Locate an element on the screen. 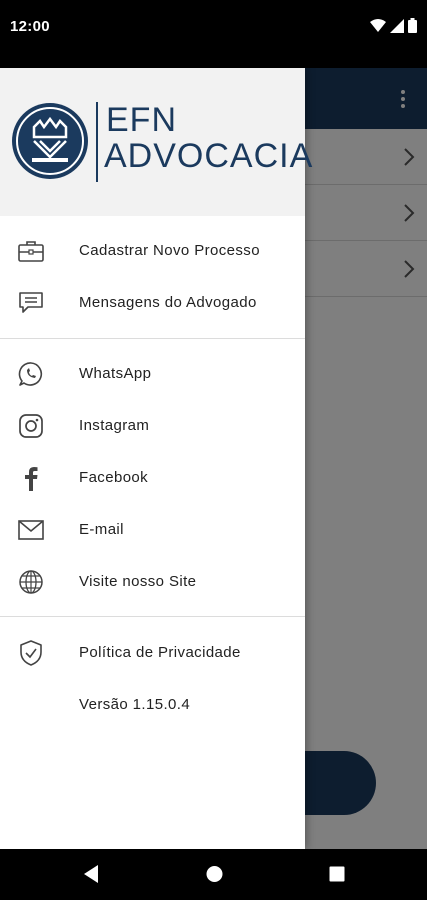 Image resolution: width=427 pixels, height=900 pixels. recents-icon is located at coordinates (337, 874).